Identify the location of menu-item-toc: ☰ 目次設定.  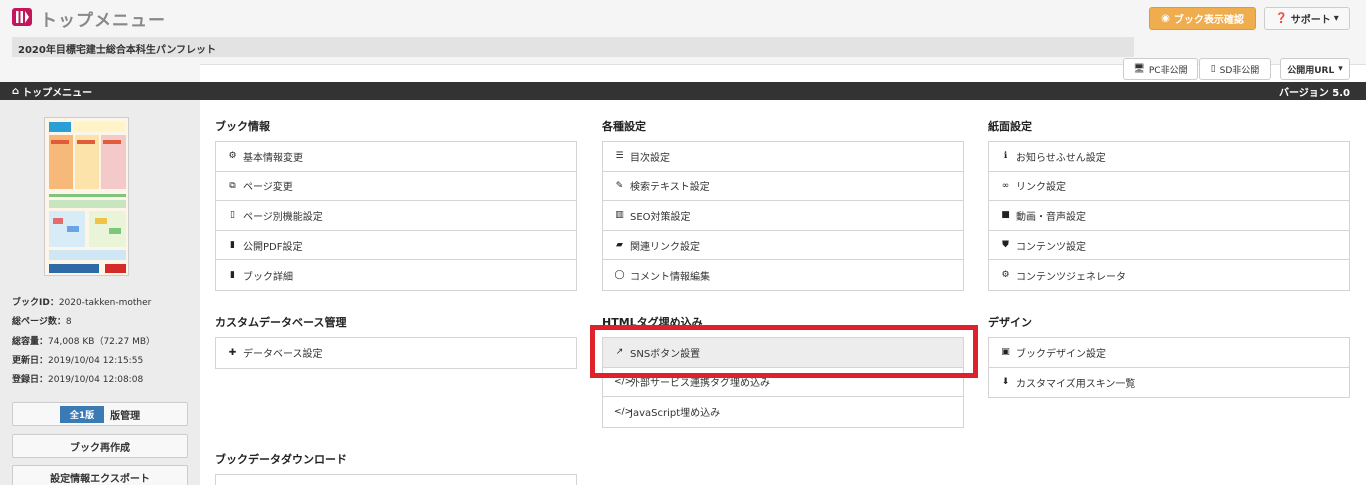
(783, 157).